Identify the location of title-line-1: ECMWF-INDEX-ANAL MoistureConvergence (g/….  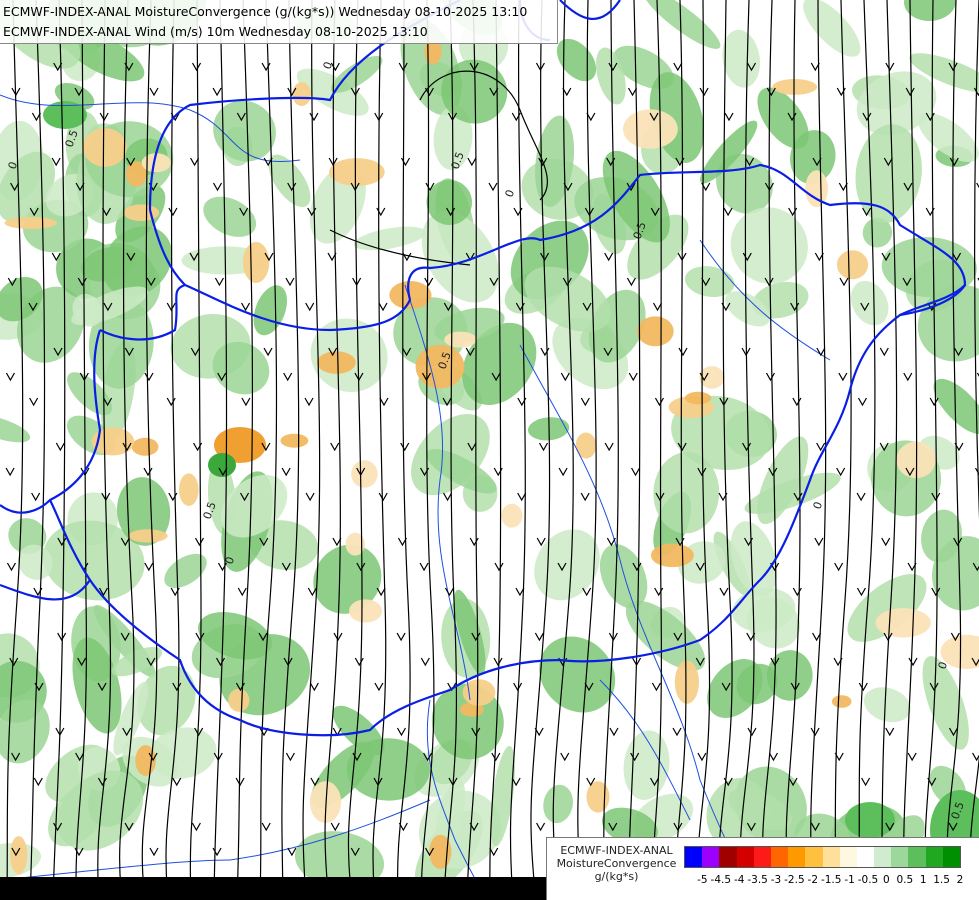
(265, 11).